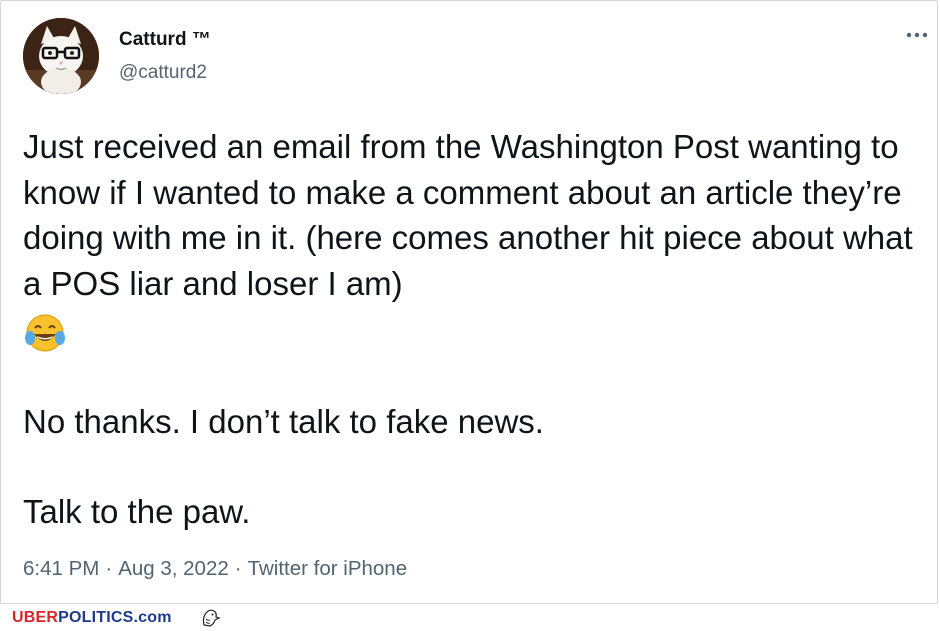 The image size is (940, 631). I want to click on more-options-icon, so click(917, 35).